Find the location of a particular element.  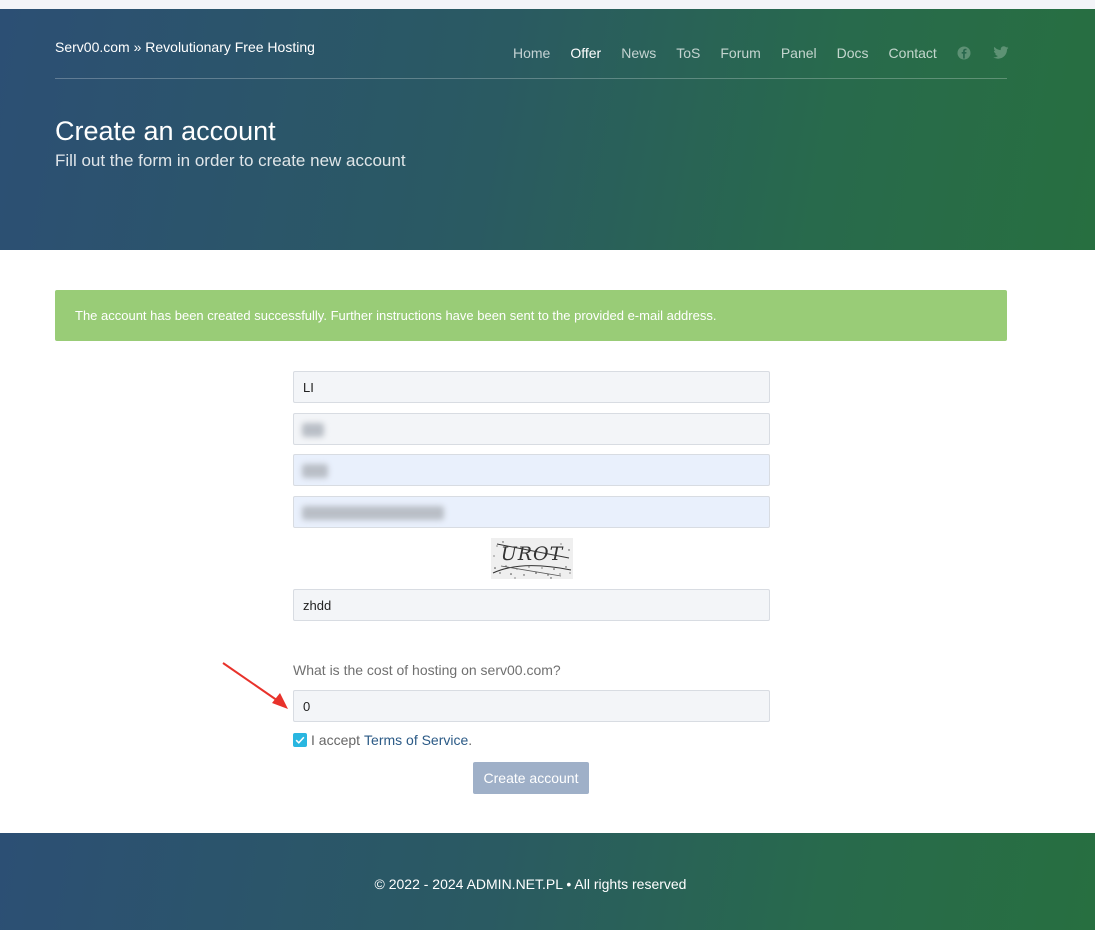

nav-home: Home is located at coordinates (531, 53).